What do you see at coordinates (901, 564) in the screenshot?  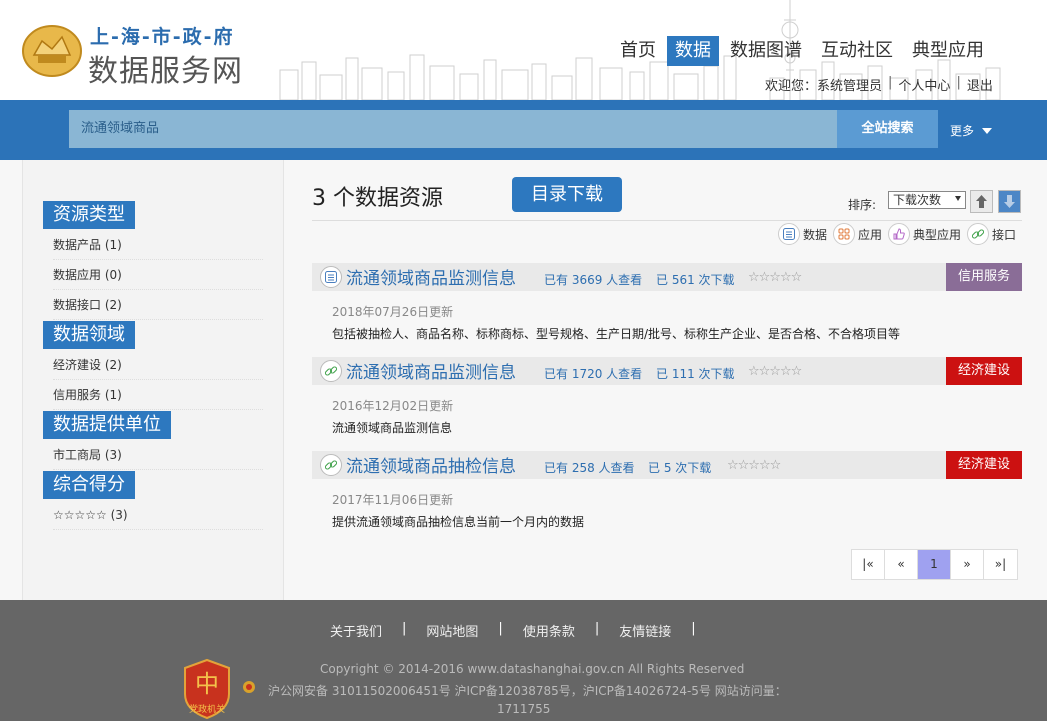 I see `prev-page-button: «` at bounding box center [901, 564].